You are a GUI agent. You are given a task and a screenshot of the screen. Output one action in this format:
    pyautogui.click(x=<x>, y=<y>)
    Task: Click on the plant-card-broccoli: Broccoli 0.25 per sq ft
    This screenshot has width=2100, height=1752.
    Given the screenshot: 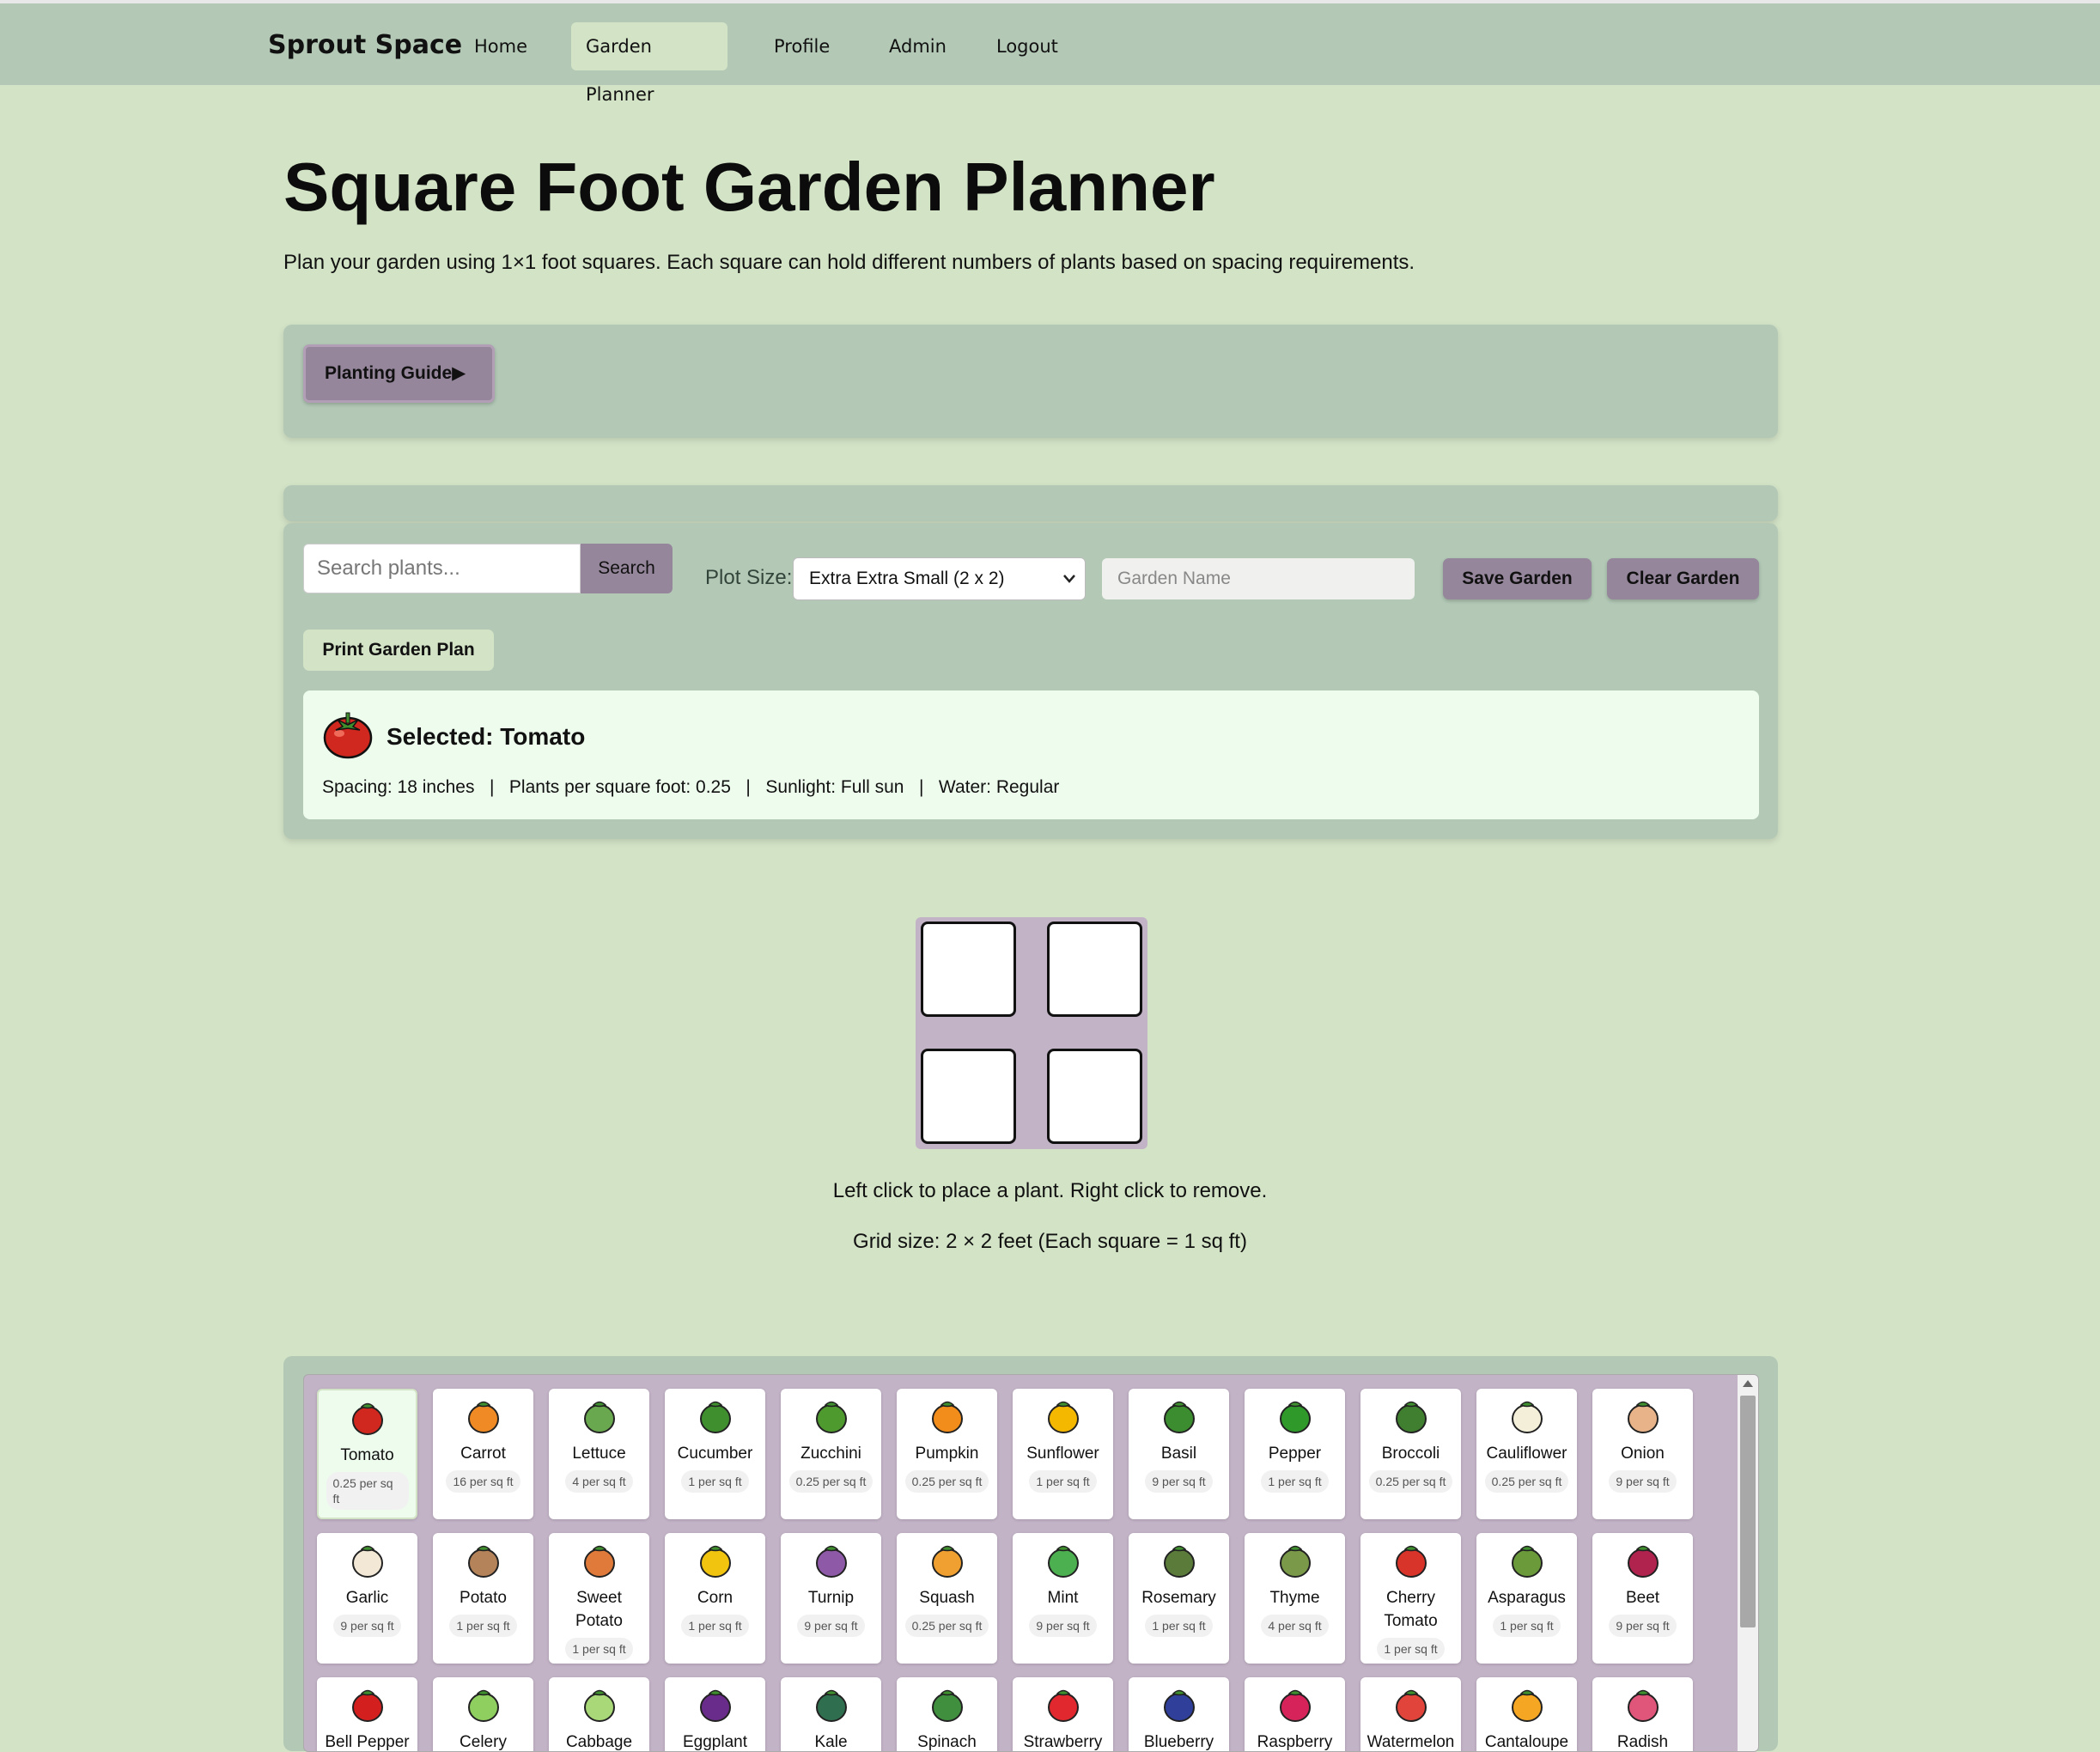 What is the action you would take?
    pyautogui.click(x=1411, y=1454)
    